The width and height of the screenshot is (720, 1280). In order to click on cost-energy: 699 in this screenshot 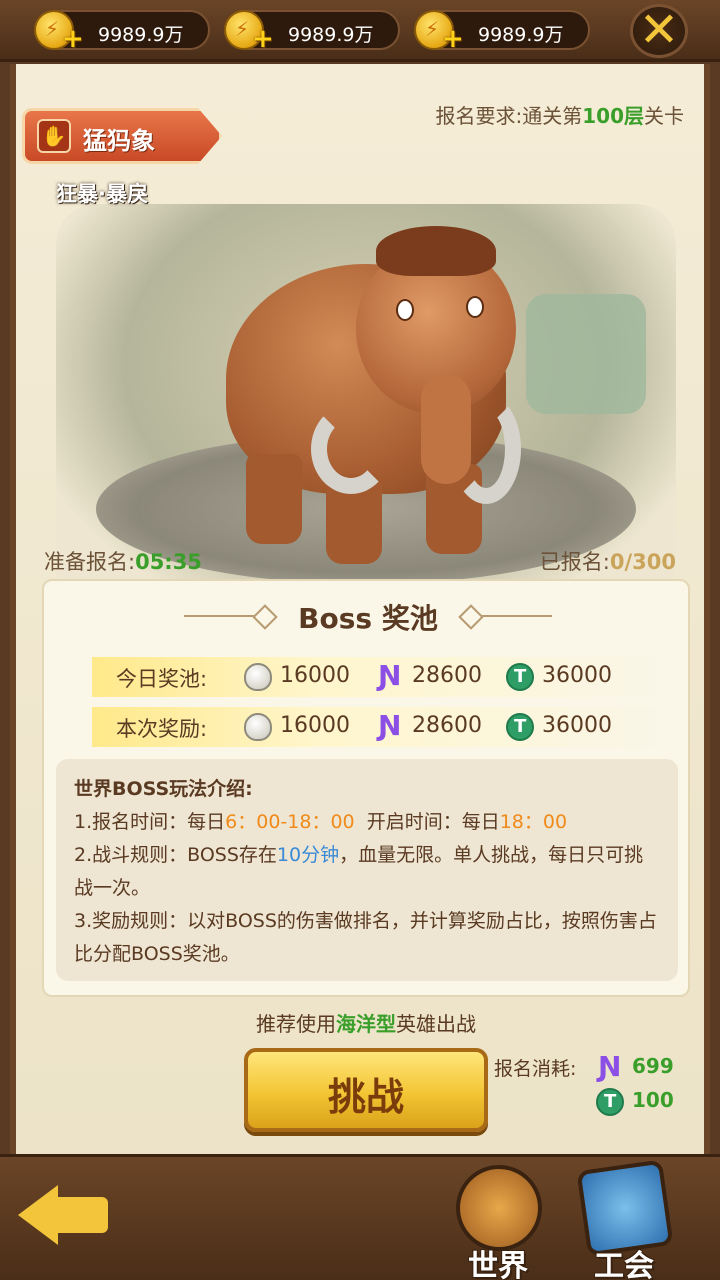, I will do `click(641, 1067)`.